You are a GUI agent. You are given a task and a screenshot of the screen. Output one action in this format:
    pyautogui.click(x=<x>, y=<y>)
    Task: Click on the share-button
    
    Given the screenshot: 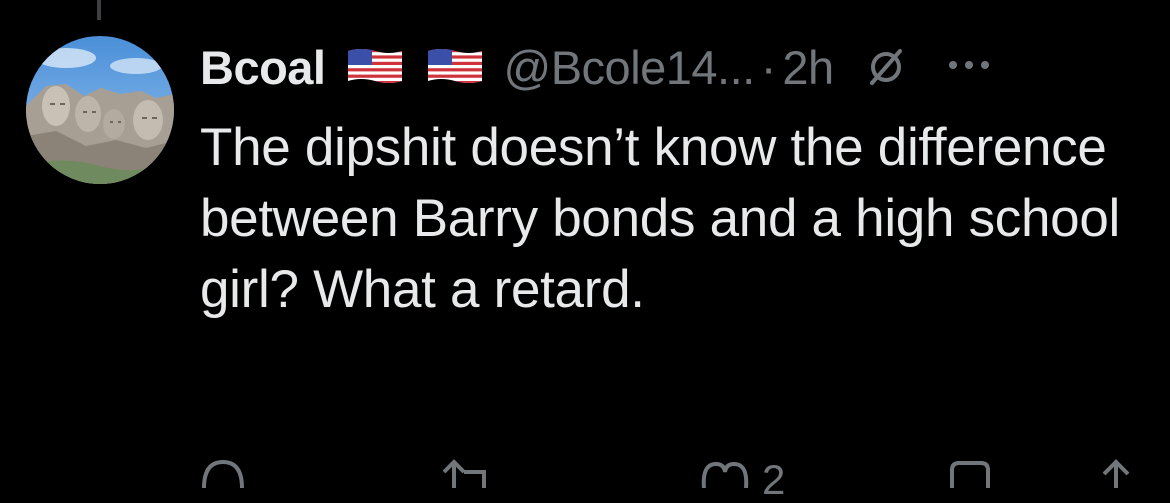 What is the action you would take?
    pyautogui.click(x=1122, y=473)
    